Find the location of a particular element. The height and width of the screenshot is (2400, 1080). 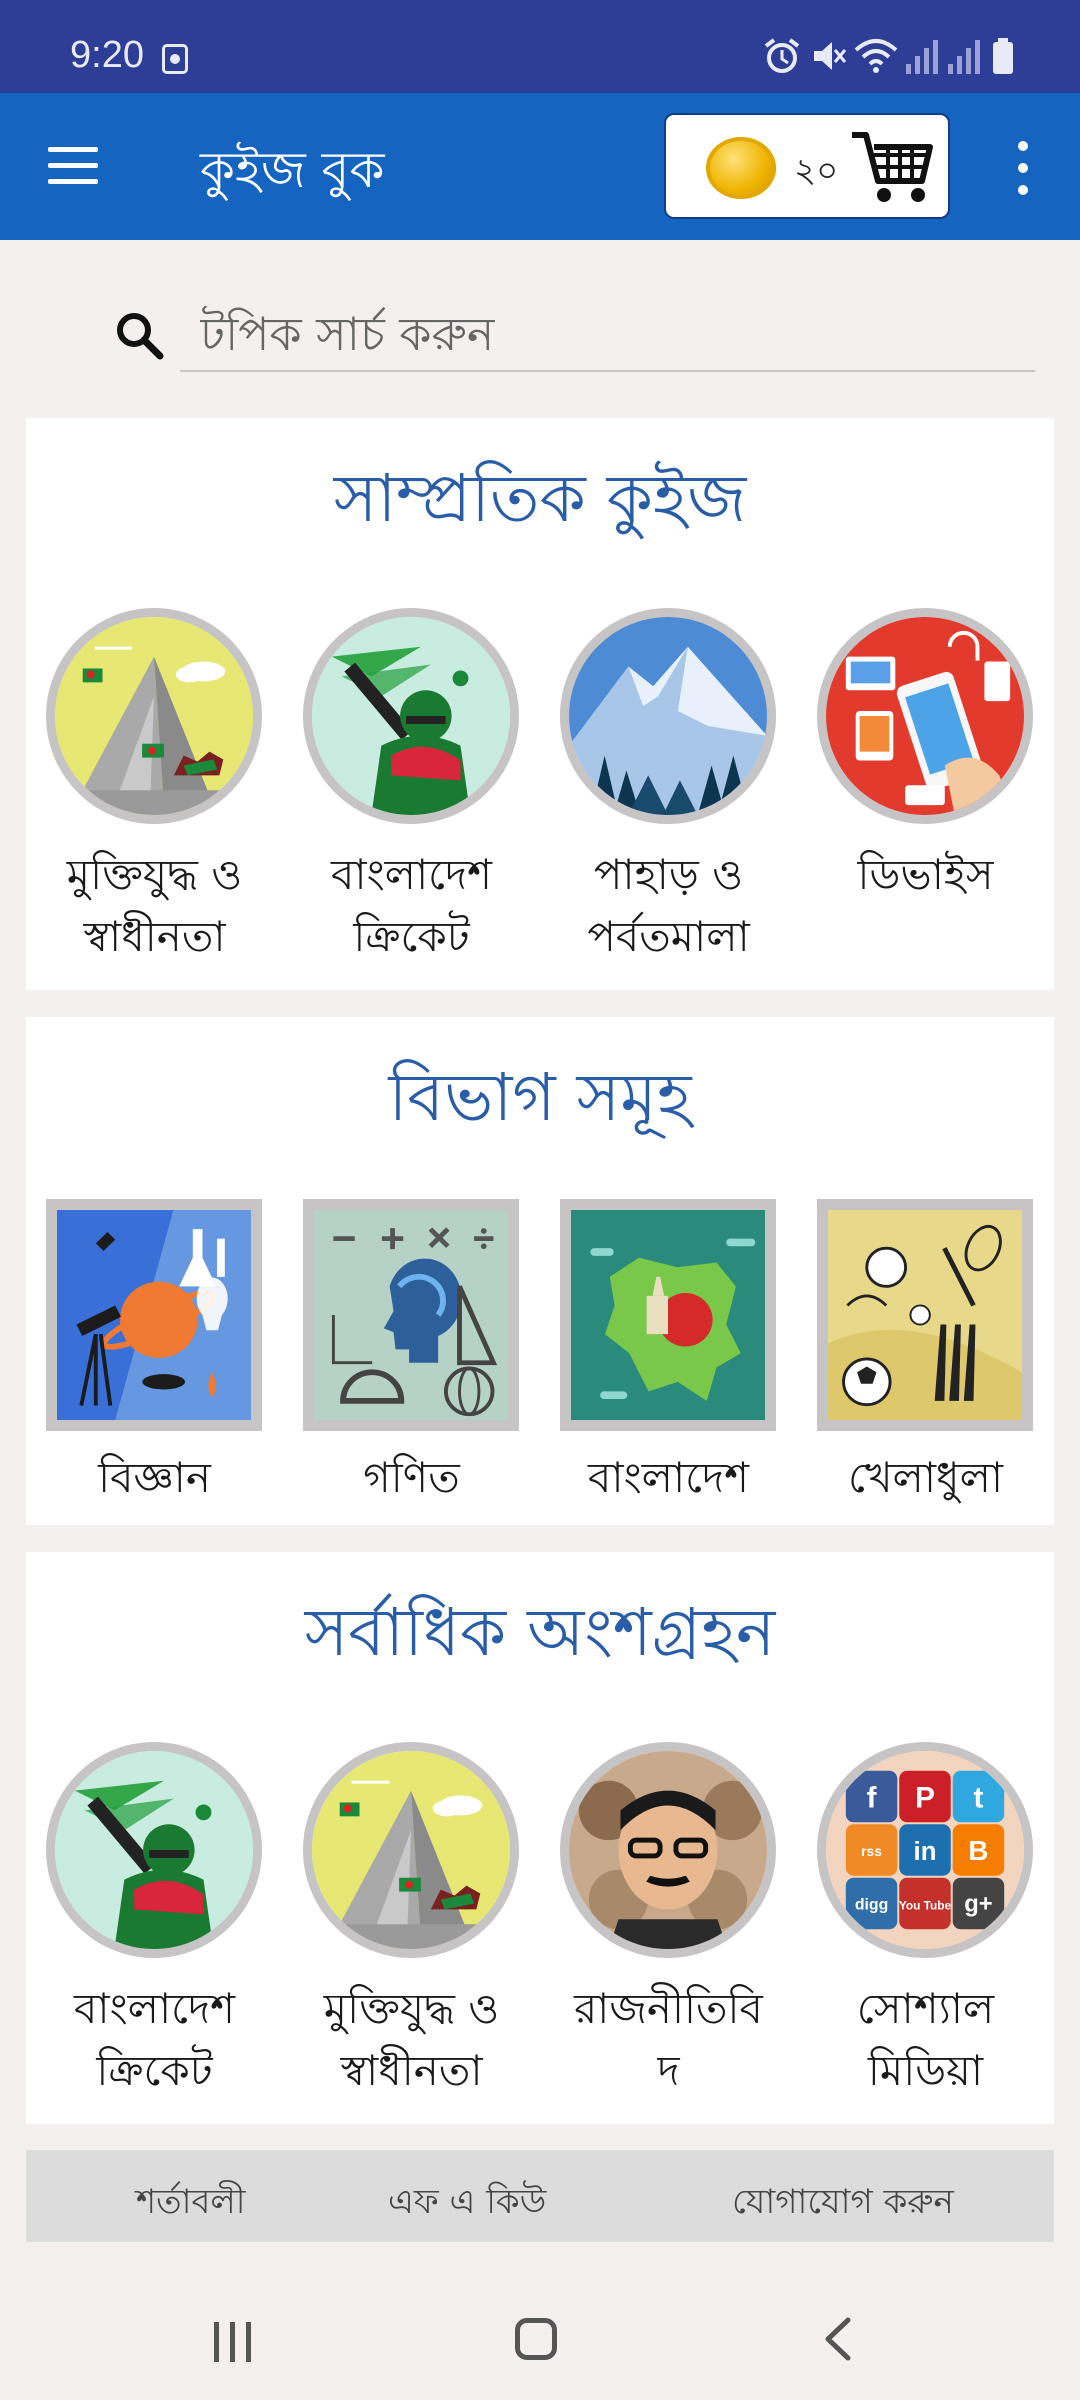

twitter-icon: t is located at coordinates (979, 1797).